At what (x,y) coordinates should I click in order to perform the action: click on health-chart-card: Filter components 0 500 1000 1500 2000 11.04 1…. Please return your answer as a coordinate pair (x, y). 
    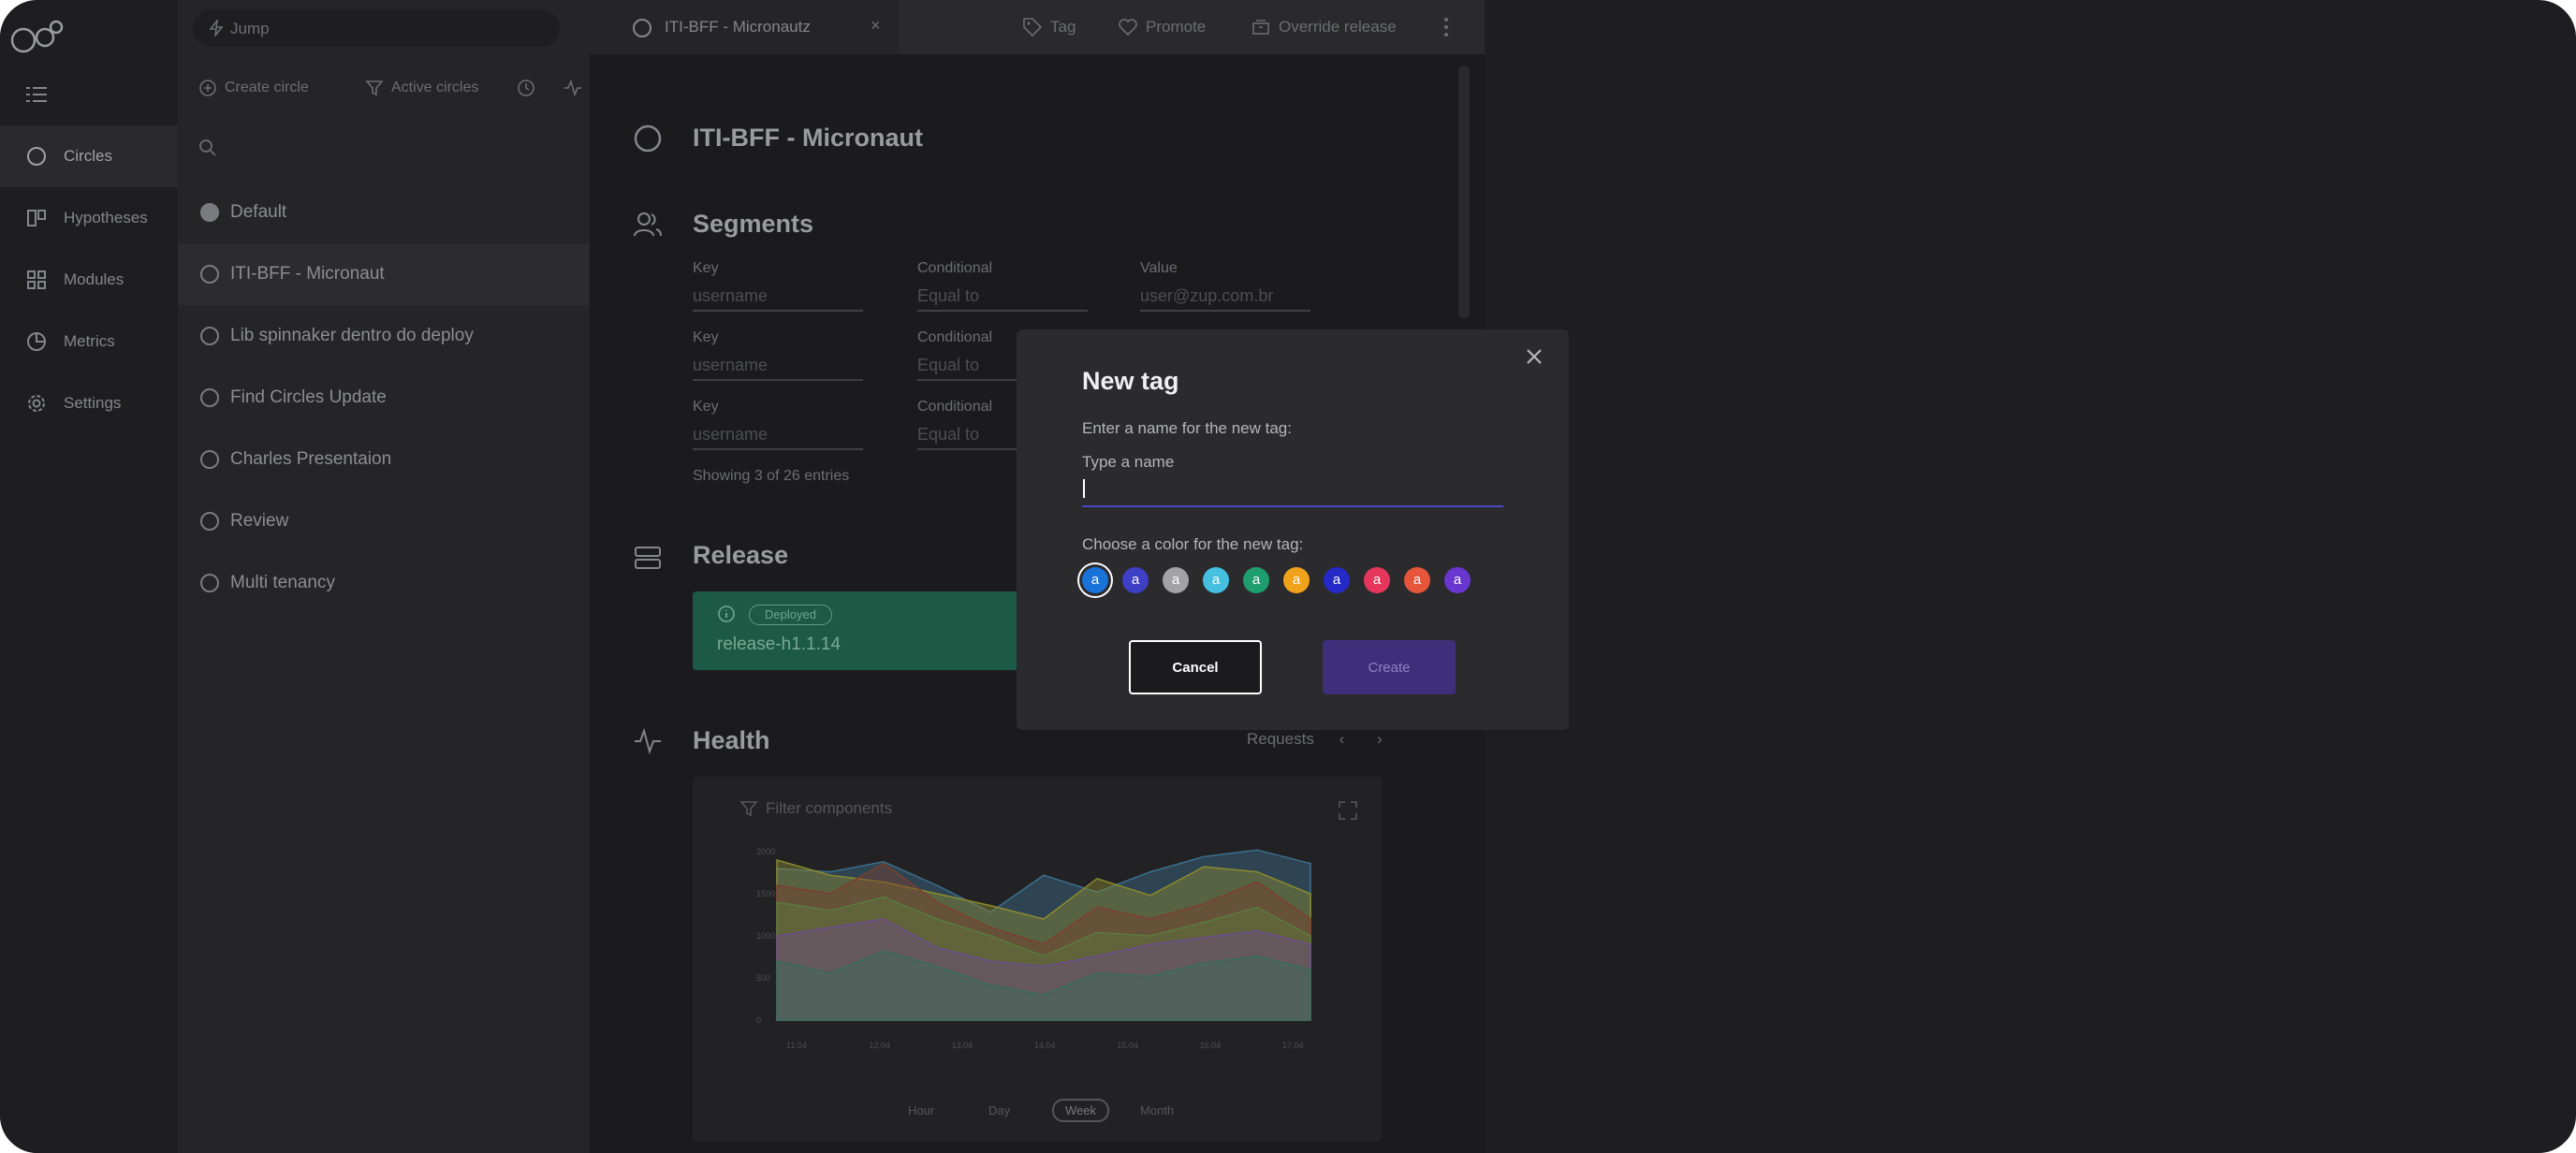
    Looking at the image, I should click on (1037, 960).